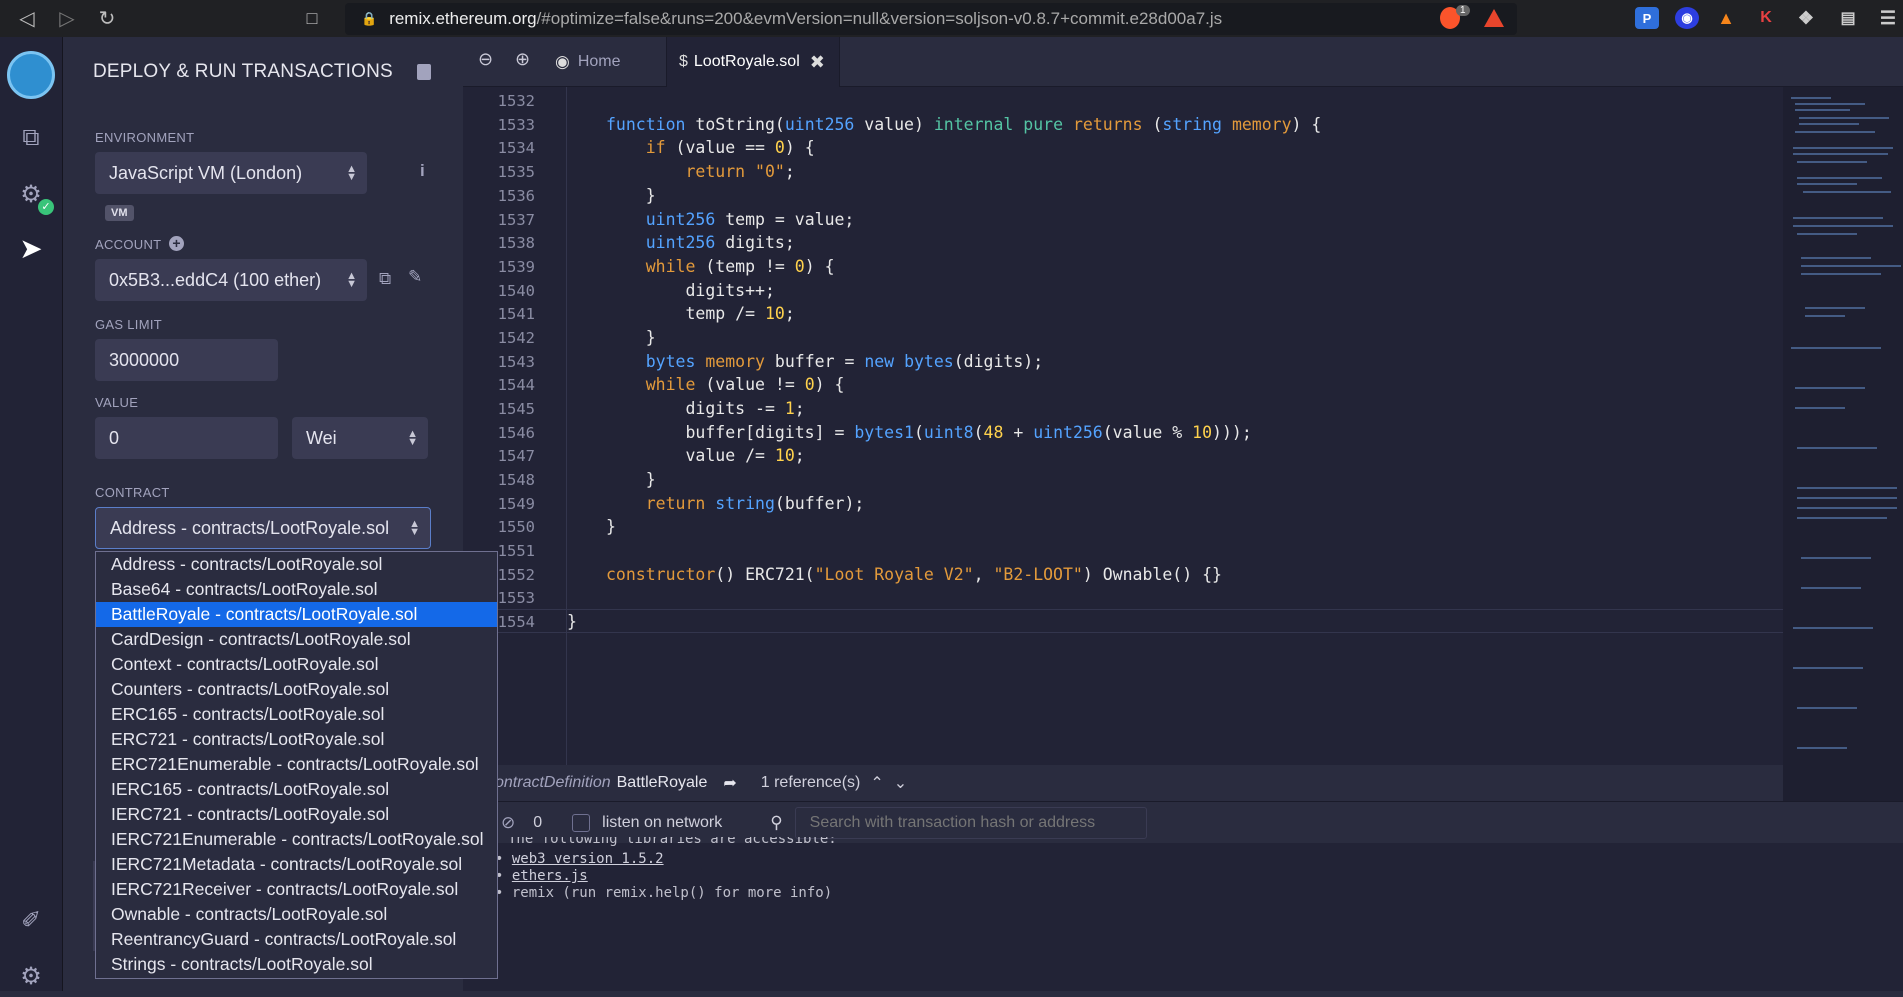 The width and height of the screenshot is (1903, 997). What do you see at coordinates (463, 18) in the screenshot?
I see `url-domain: remix.ethereum.org` at bounding box center [463, 18].